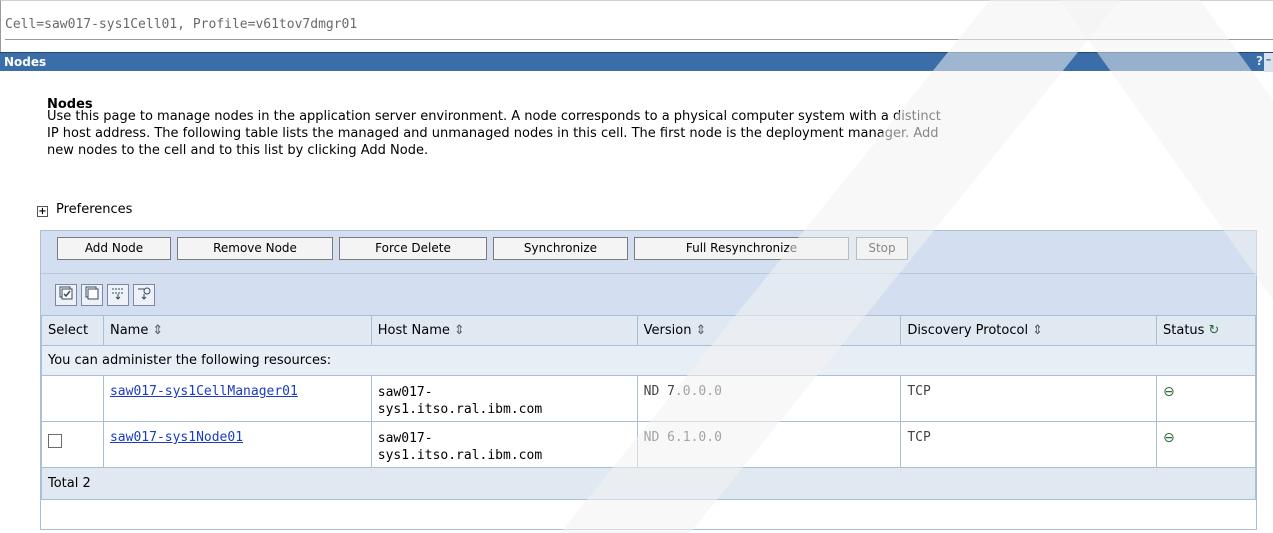 Image resolution: width=1273 pixels, height=533 pixels. I want to click on stop-button: Stop, so click(882, 248).